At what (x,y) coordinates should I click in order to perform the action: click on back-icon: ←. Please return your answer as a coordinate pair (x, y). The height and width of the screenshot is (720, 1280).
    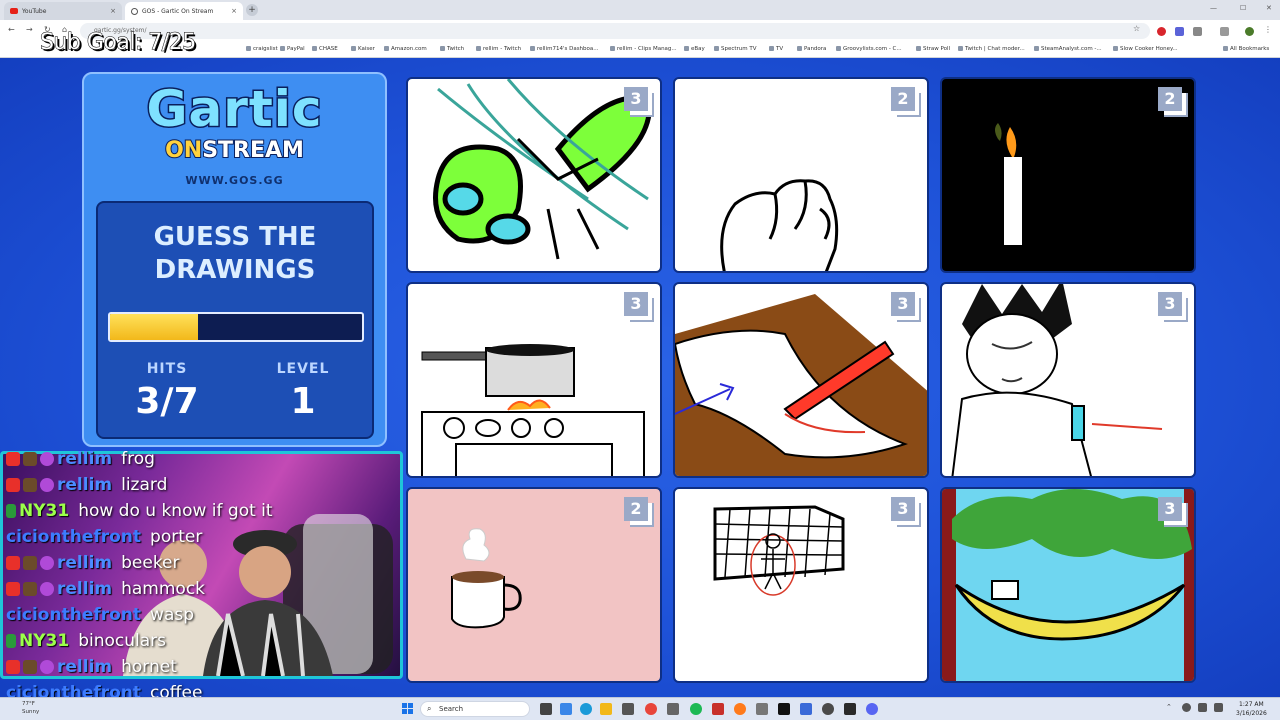
    Looking at the image, I should click on (11, 29).